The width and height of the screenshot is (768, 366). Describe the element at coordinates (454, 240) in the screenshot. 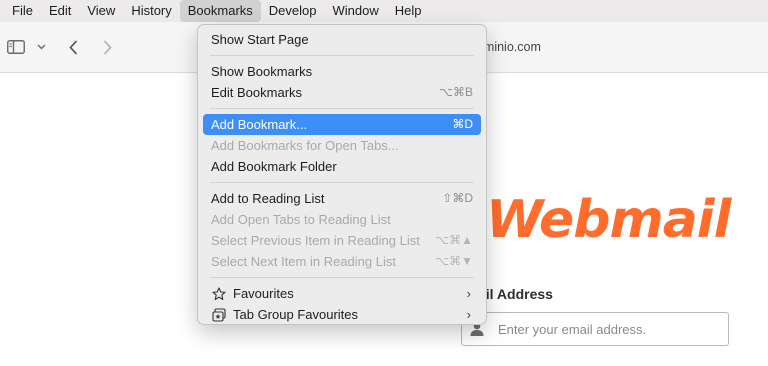

I see `menu-item-shortcut: ⌥⌘▲` at that location.